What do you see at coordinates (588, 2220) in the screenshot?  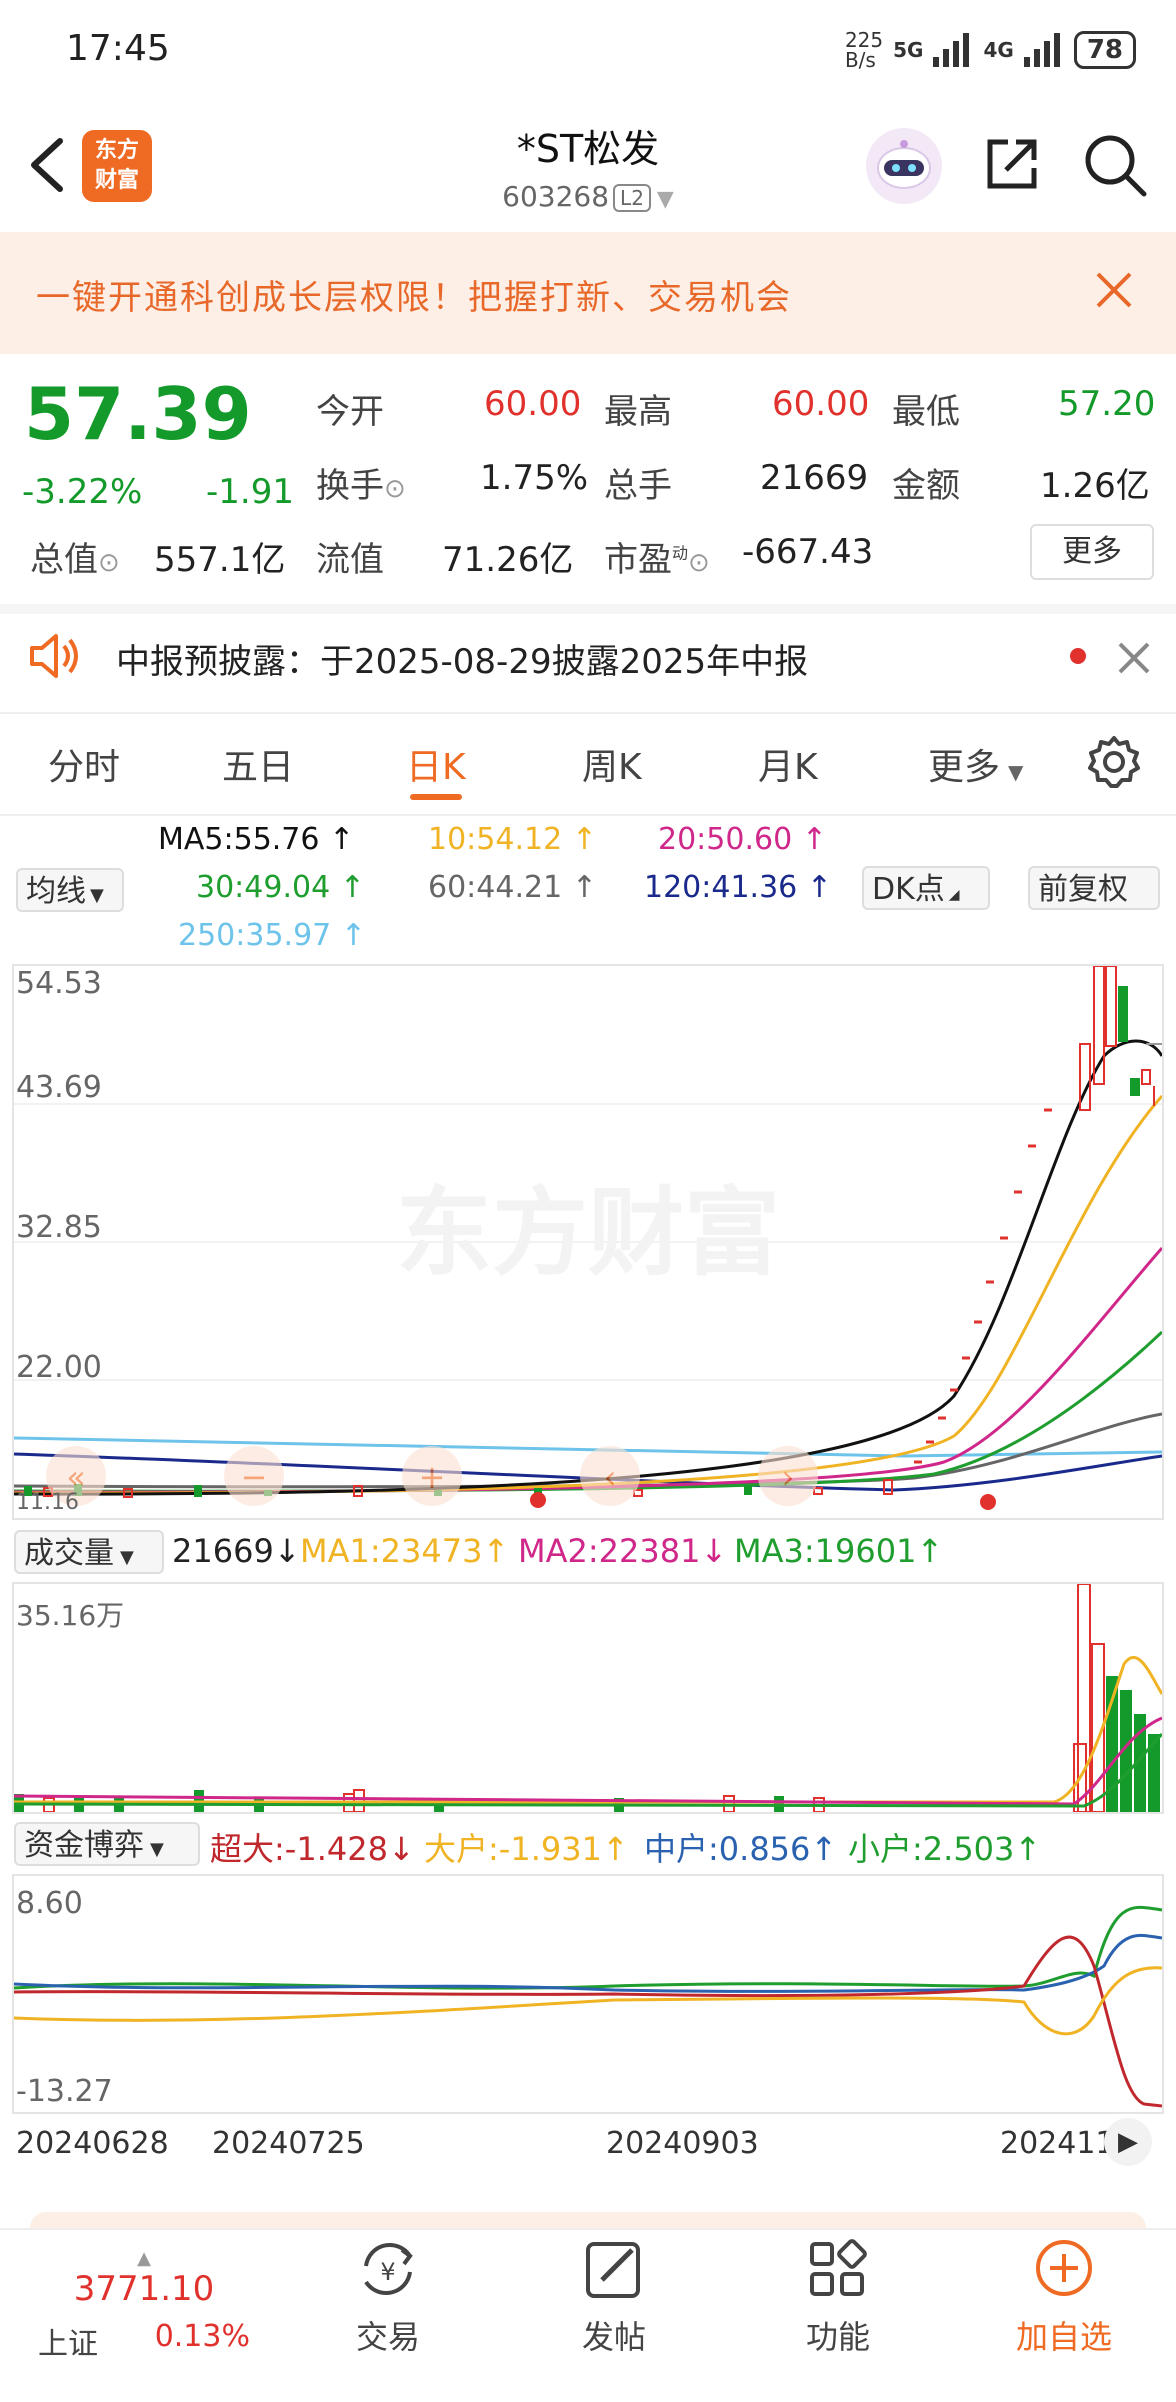 I see `bottom-strip` at bounding box center [588, 2220].